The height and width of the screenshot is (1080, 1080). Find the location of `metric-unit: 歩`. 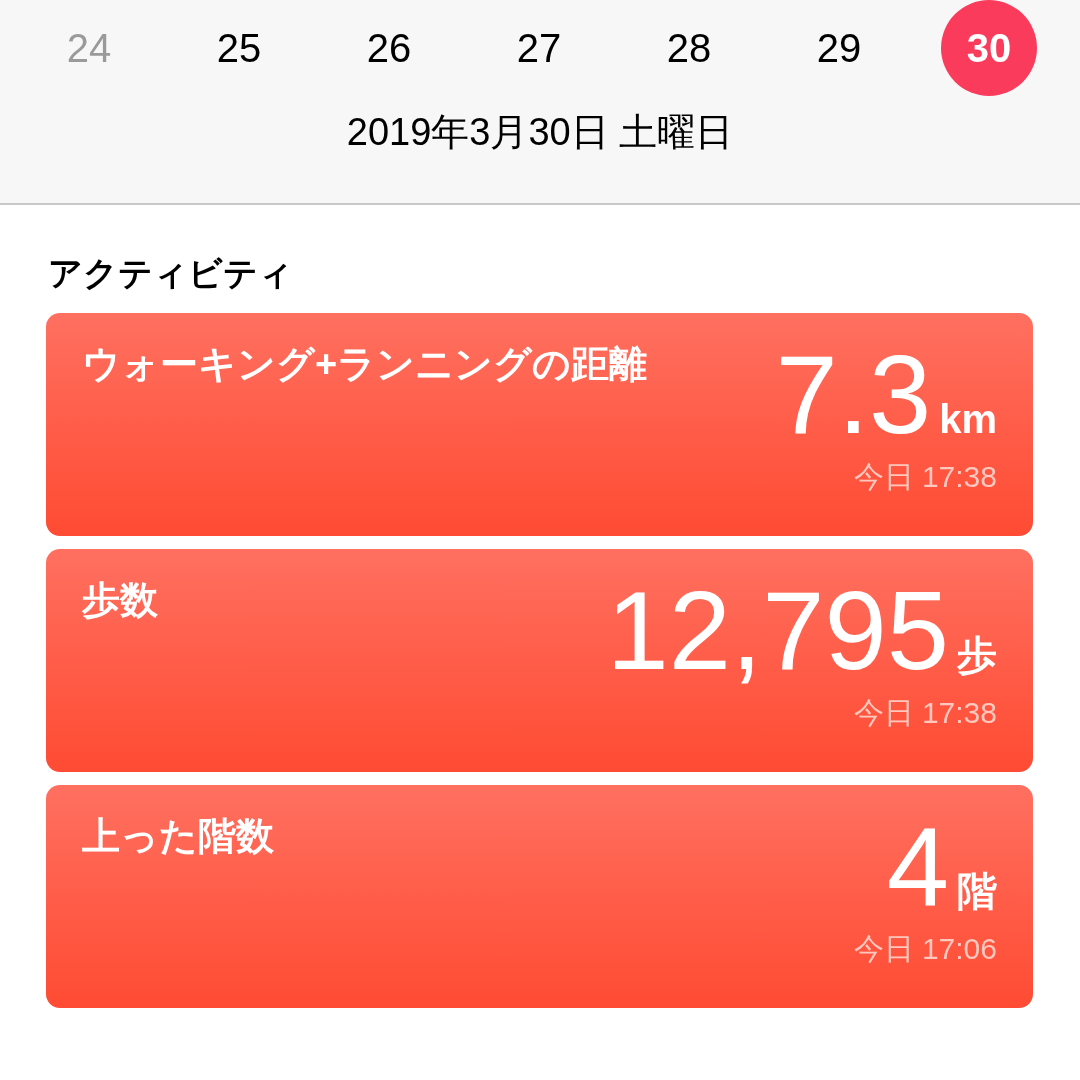

metric-unit: 歩 is located at coordinates (977, 655).